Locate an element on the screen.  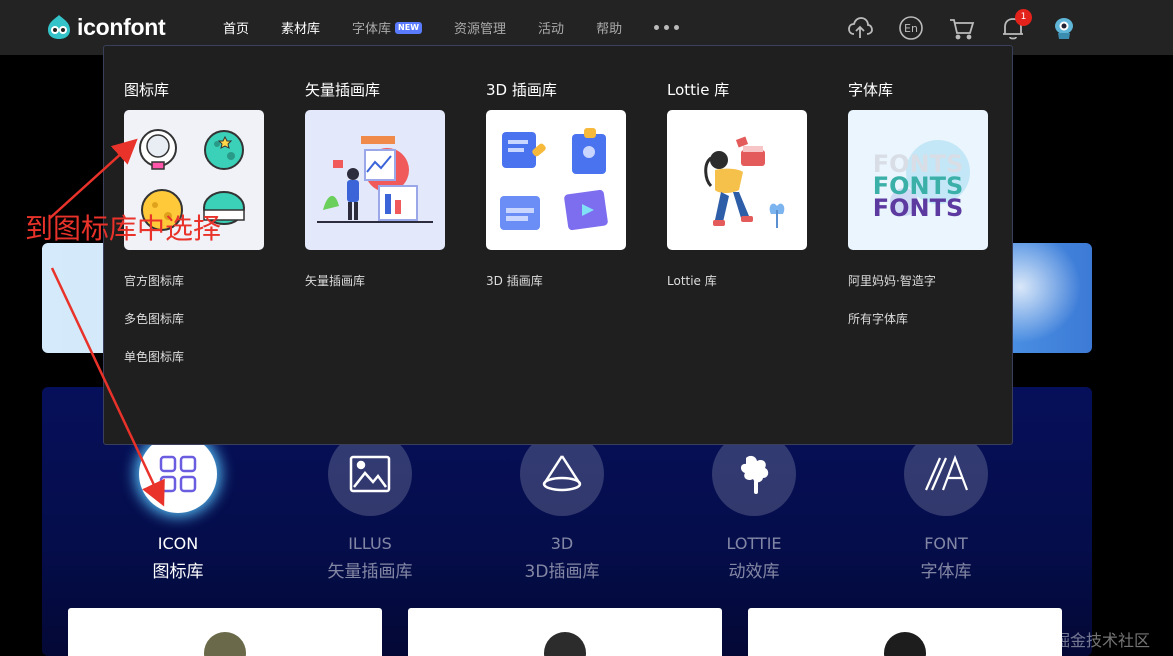
more-menu is located at coordinates (667, 28).